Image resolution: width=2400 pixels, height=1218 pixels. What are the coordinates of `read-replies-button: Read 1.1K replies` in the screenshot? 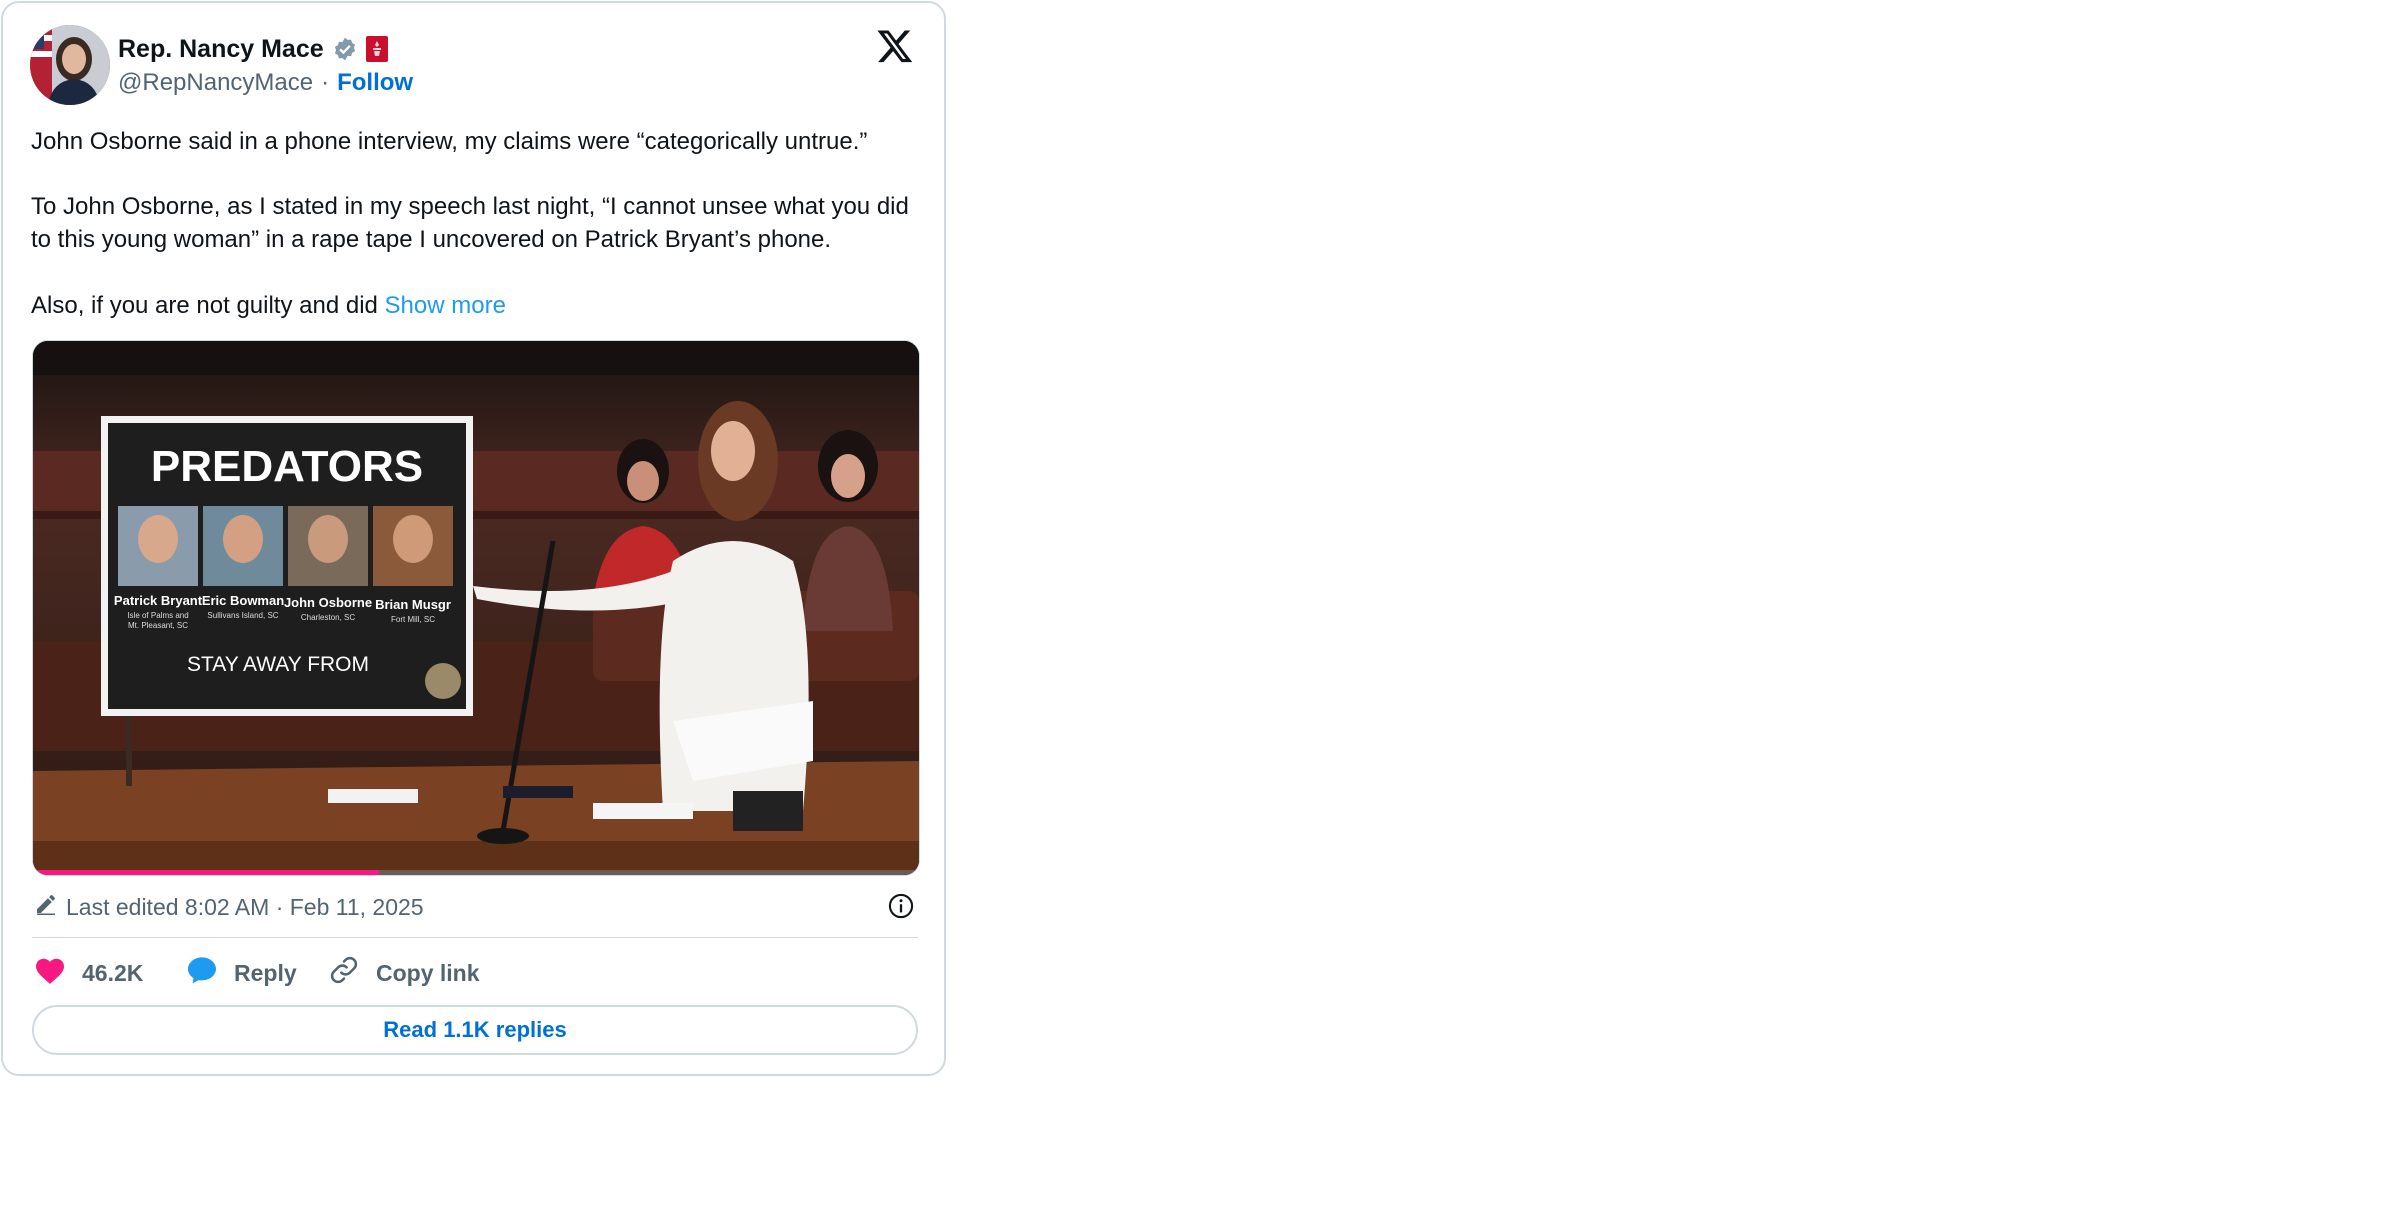 It's located at (475, 1030).